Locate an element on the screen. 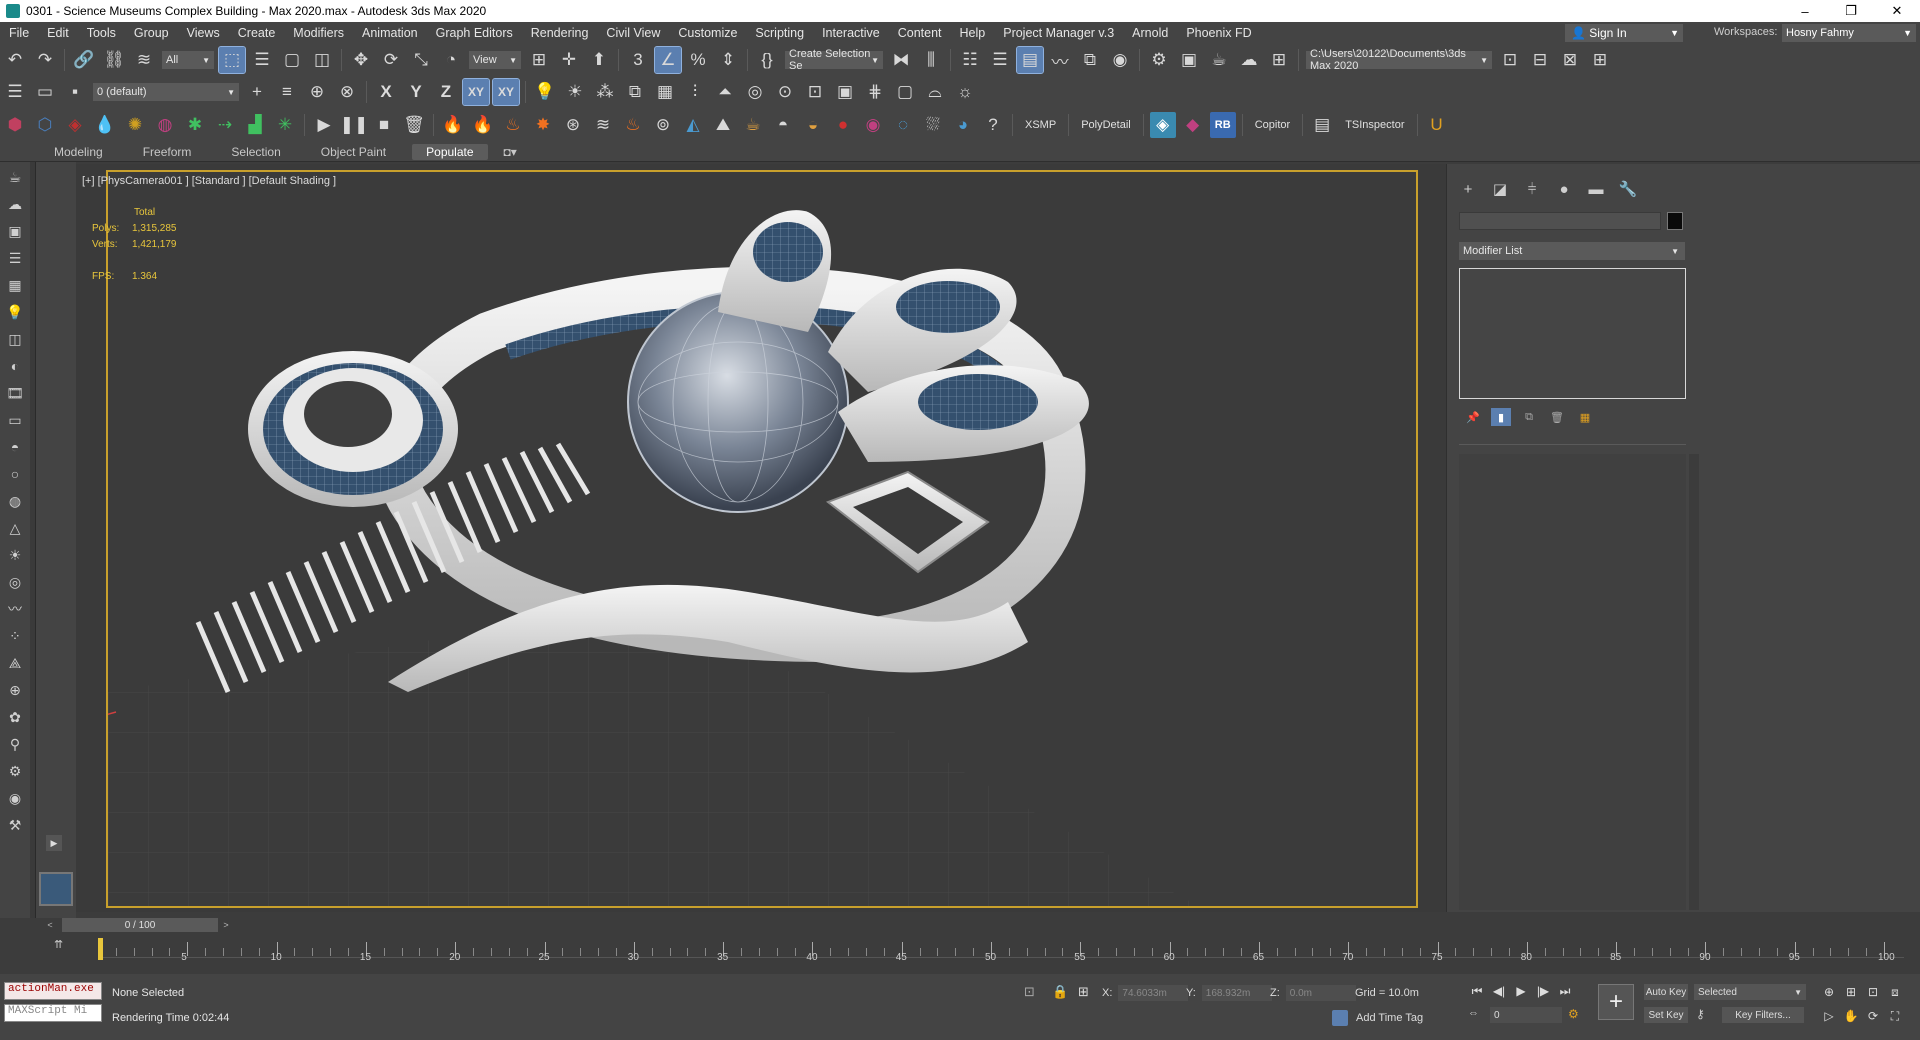  sun-icon: ☀ is located at coordinates (15, 555).